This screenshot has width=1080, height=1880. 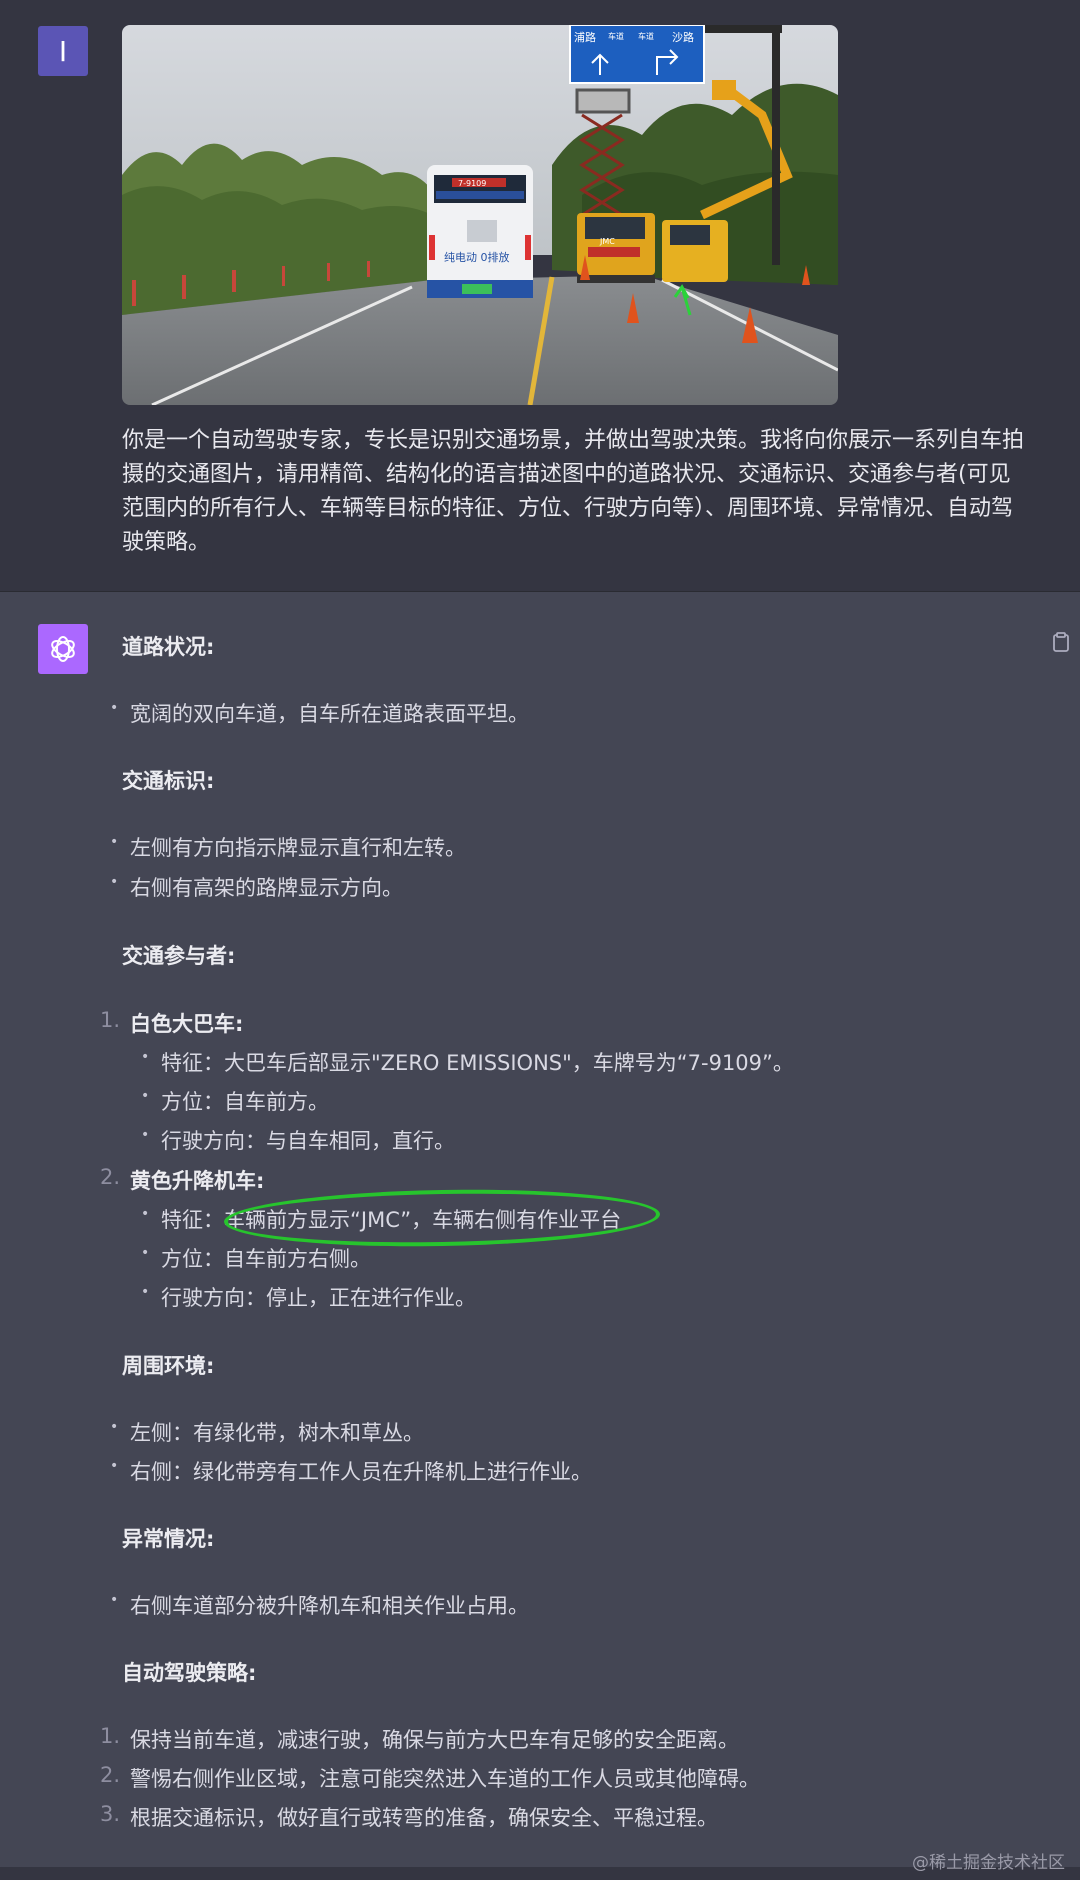 What do you see at coordinates (329, 1606) in the screenshot?
I see `anomaly-item-1: 右侧车道部分被升降机车和相关作业占用。` at bounding box center [329, 1606].